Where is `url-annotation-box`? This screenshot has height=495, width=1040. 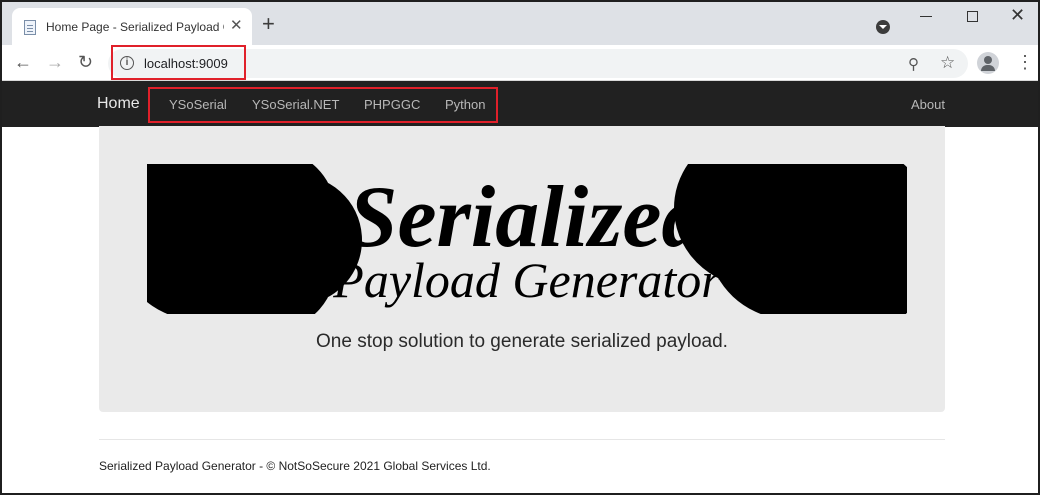 url-annotation-box is located at coordinates (178, 62).